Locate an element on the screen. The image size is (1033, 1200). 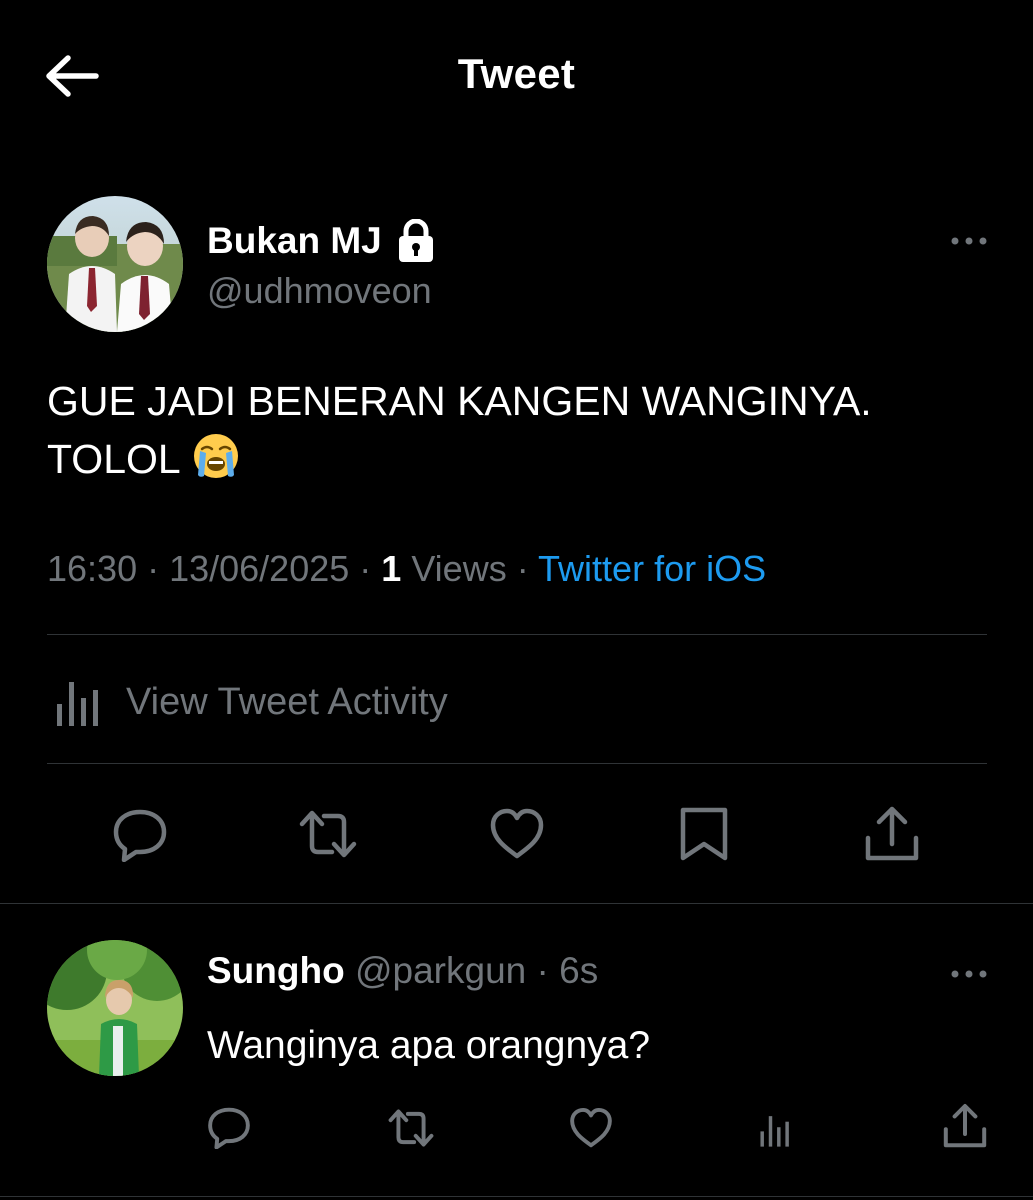
tweet-text-word: TOLOL is located at coordinates (113, 459).